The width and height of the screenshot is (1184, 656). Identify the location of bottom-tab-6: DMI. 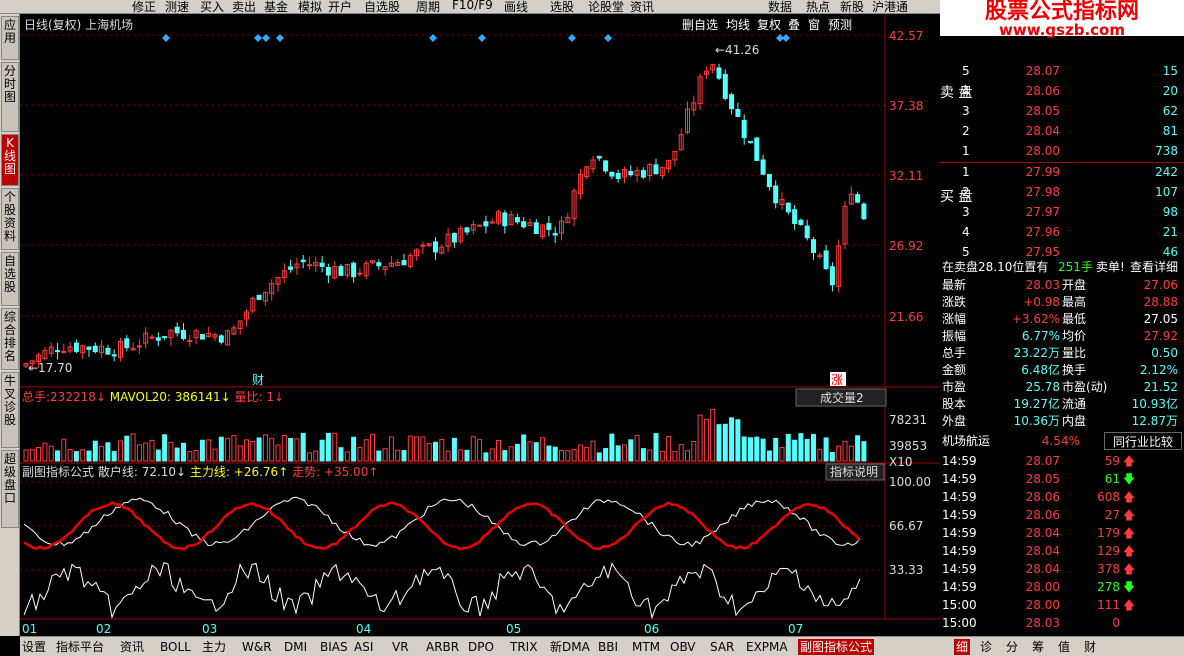
(295, 647).